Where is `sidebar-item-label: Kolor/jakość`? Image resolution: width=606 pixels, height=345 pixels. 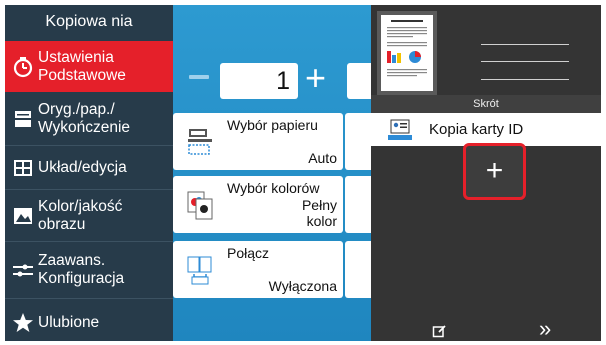 sidebar-item-label: Kolor/jakość is located at coordinates (80, 206).